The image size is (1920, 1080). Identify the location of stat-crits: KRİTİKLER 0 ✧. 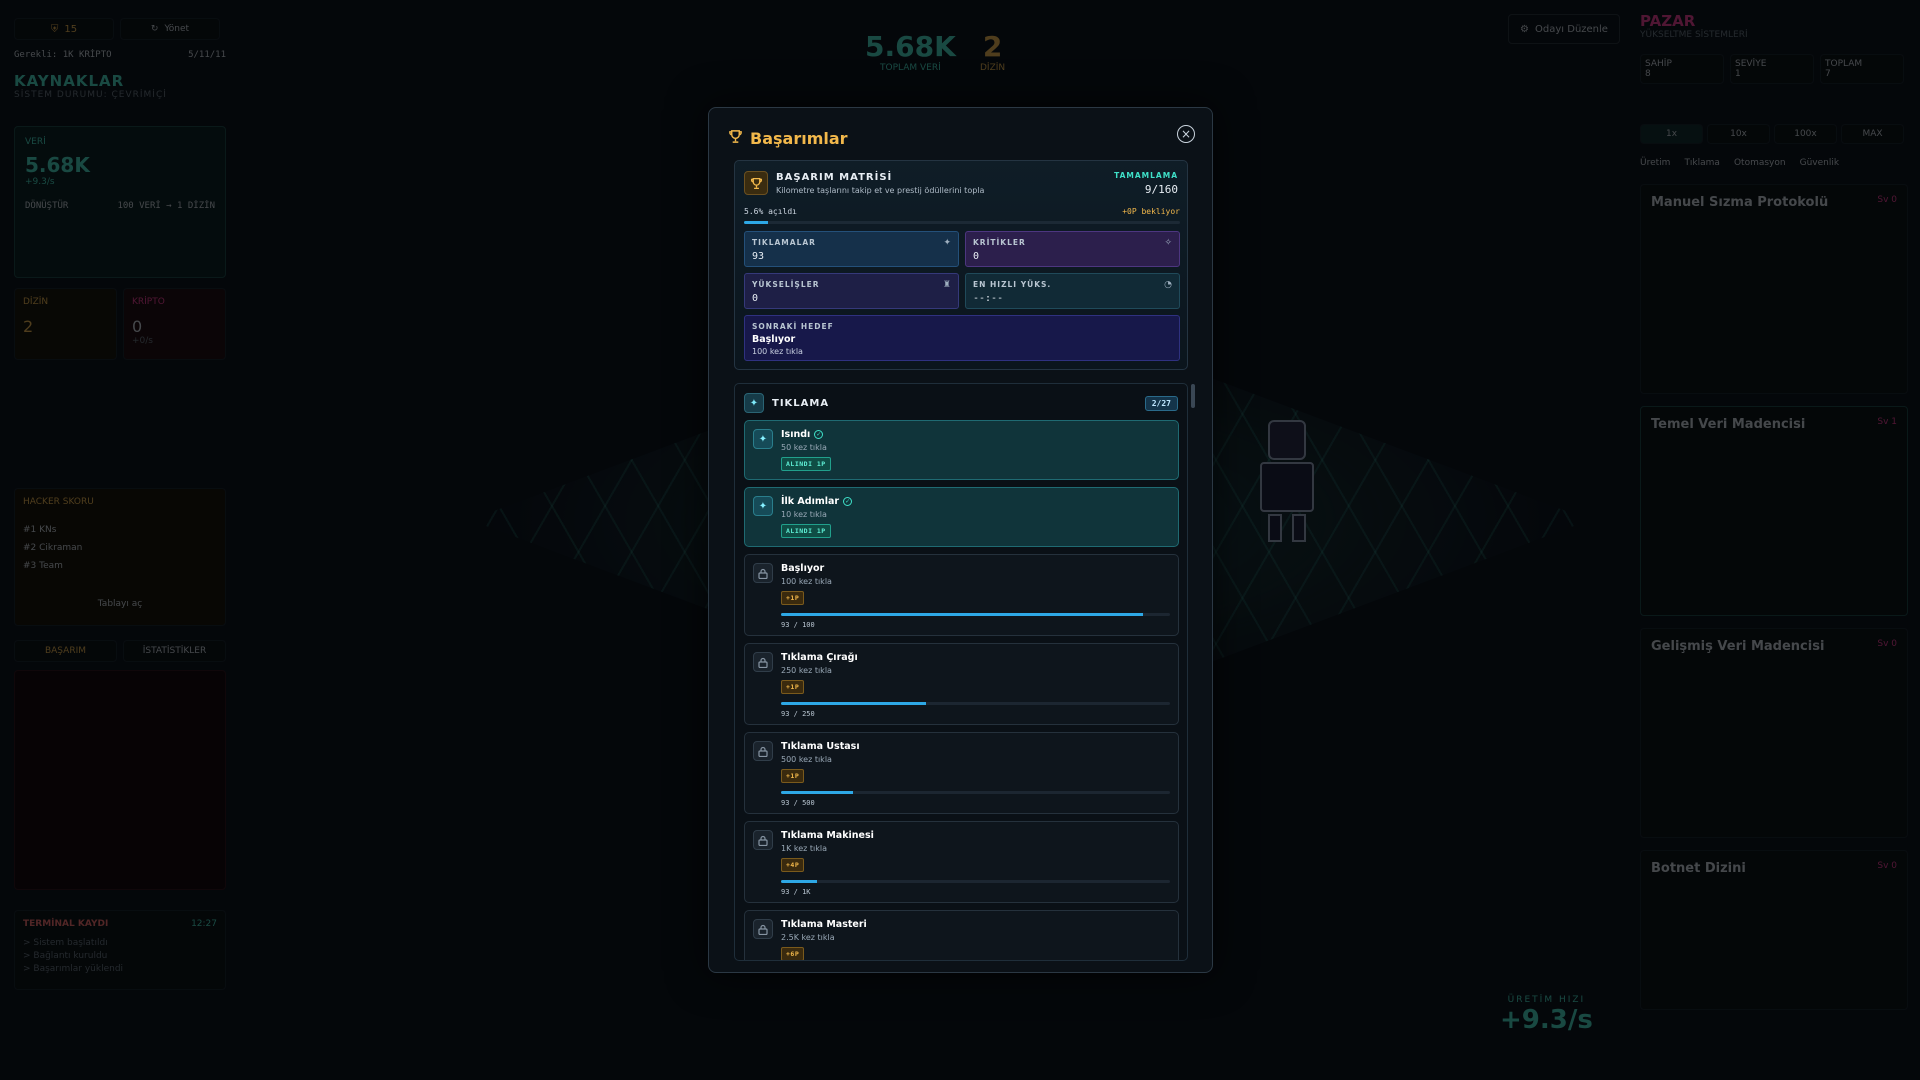
(1072, 249).